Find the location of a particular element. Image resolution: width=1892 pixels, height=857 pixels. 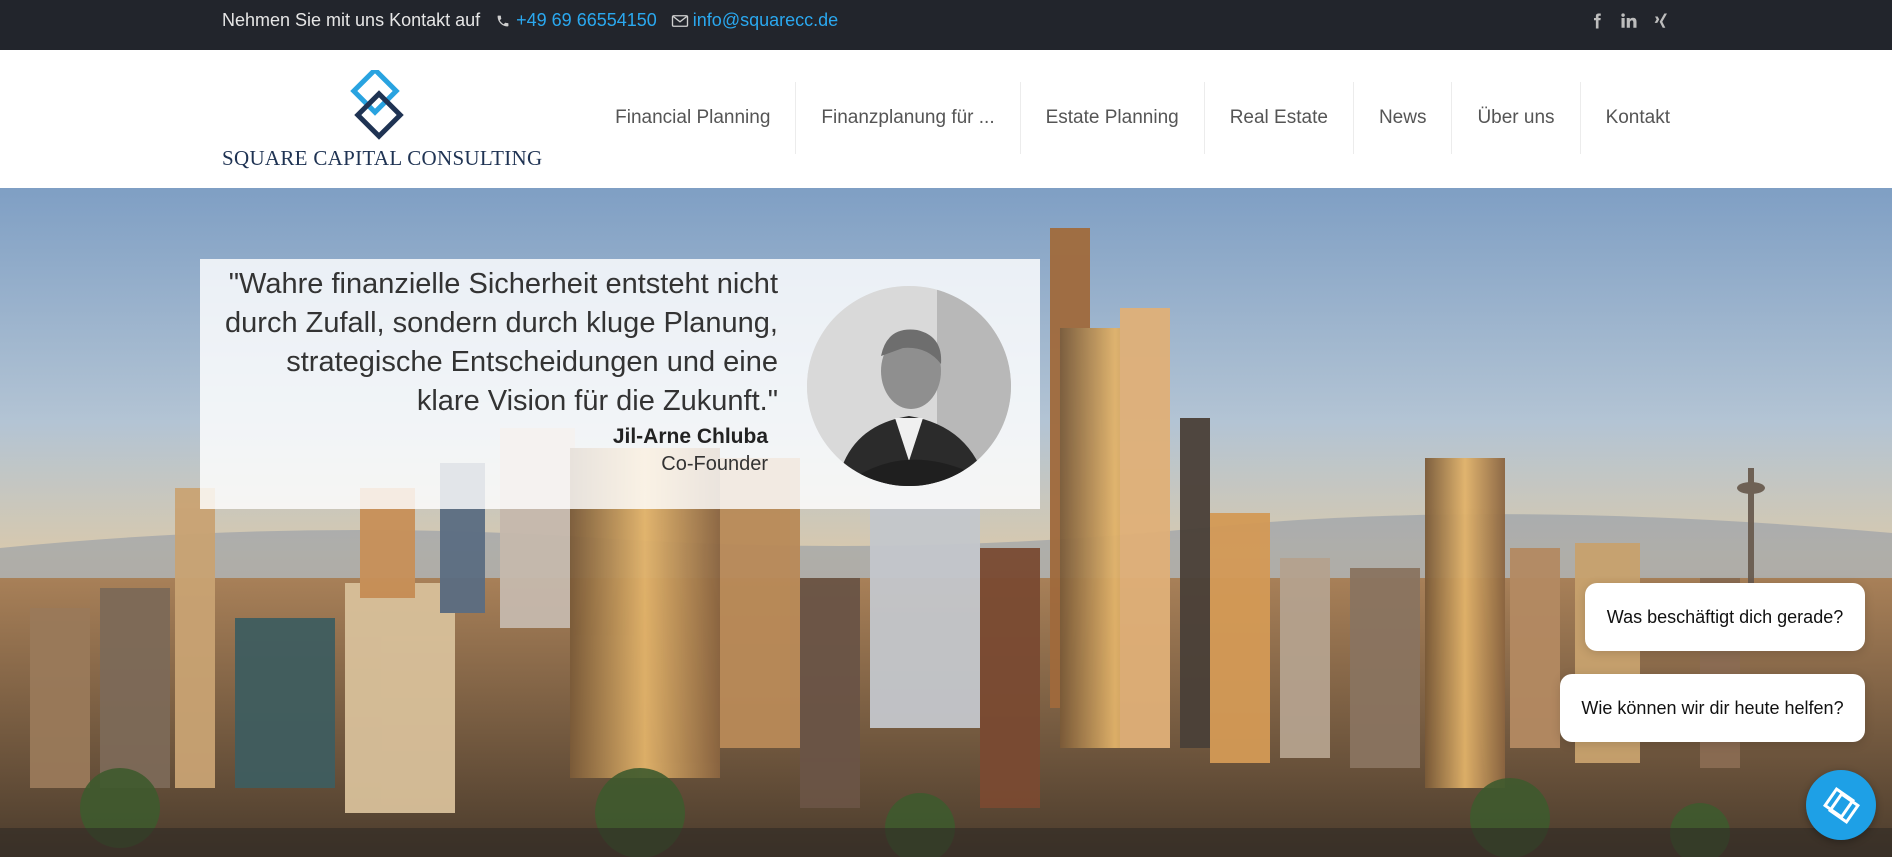

chat-logo-icon is located at coordinates (1841, 805).